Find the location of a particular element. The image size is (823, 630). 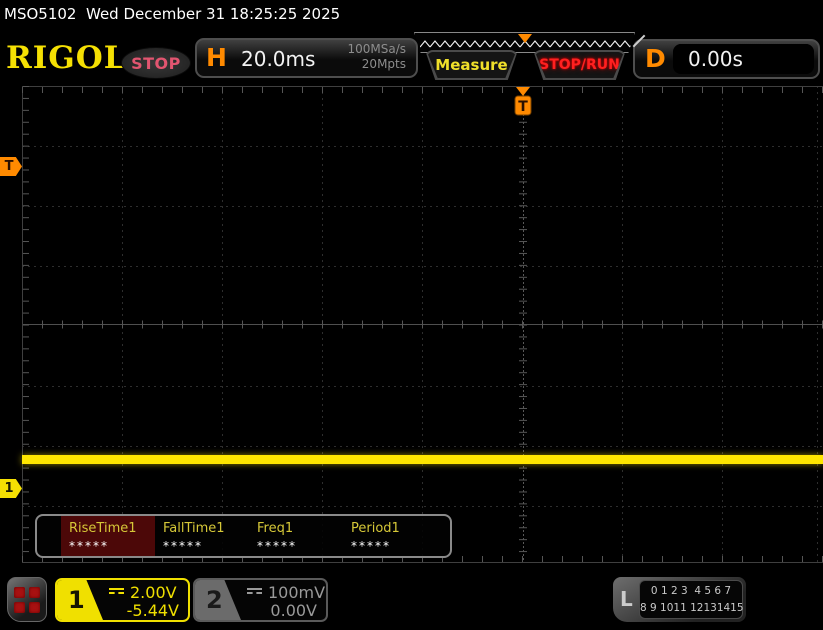

memory-depth: 20Mpts is located at coordinates (383, 64).